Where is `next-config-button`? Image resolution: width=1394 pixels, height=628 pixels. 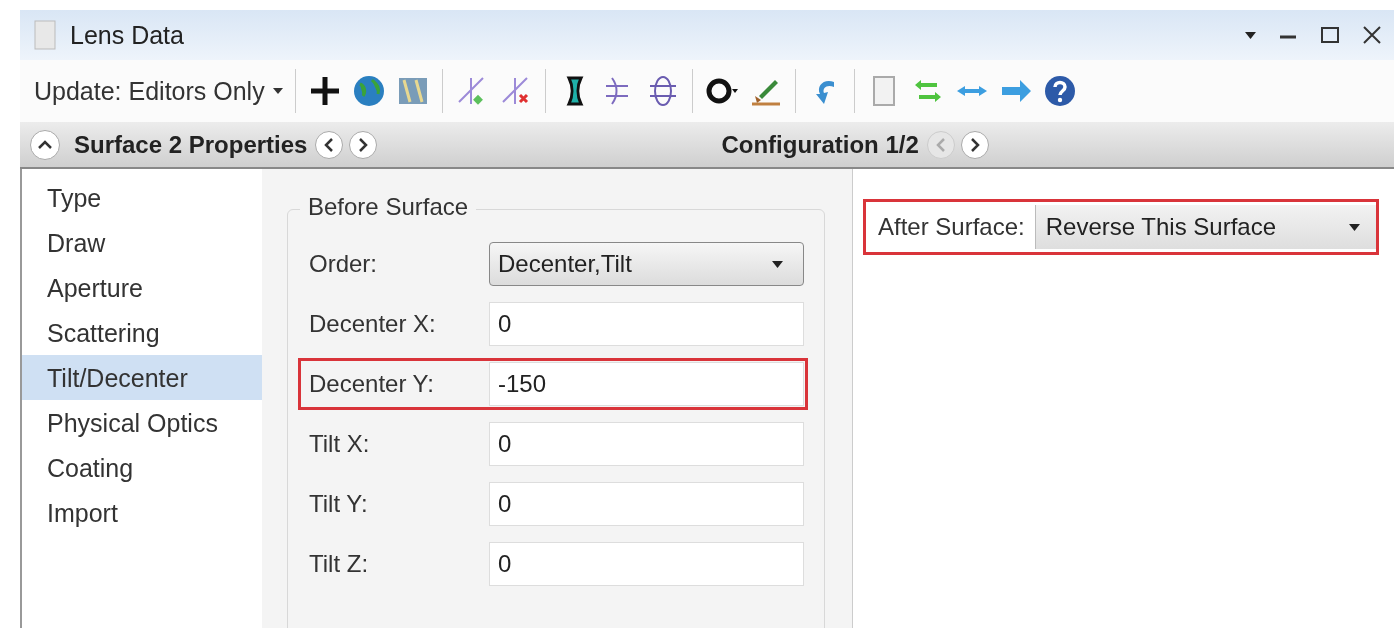 next-config-button is located at coordinates (974, 144).